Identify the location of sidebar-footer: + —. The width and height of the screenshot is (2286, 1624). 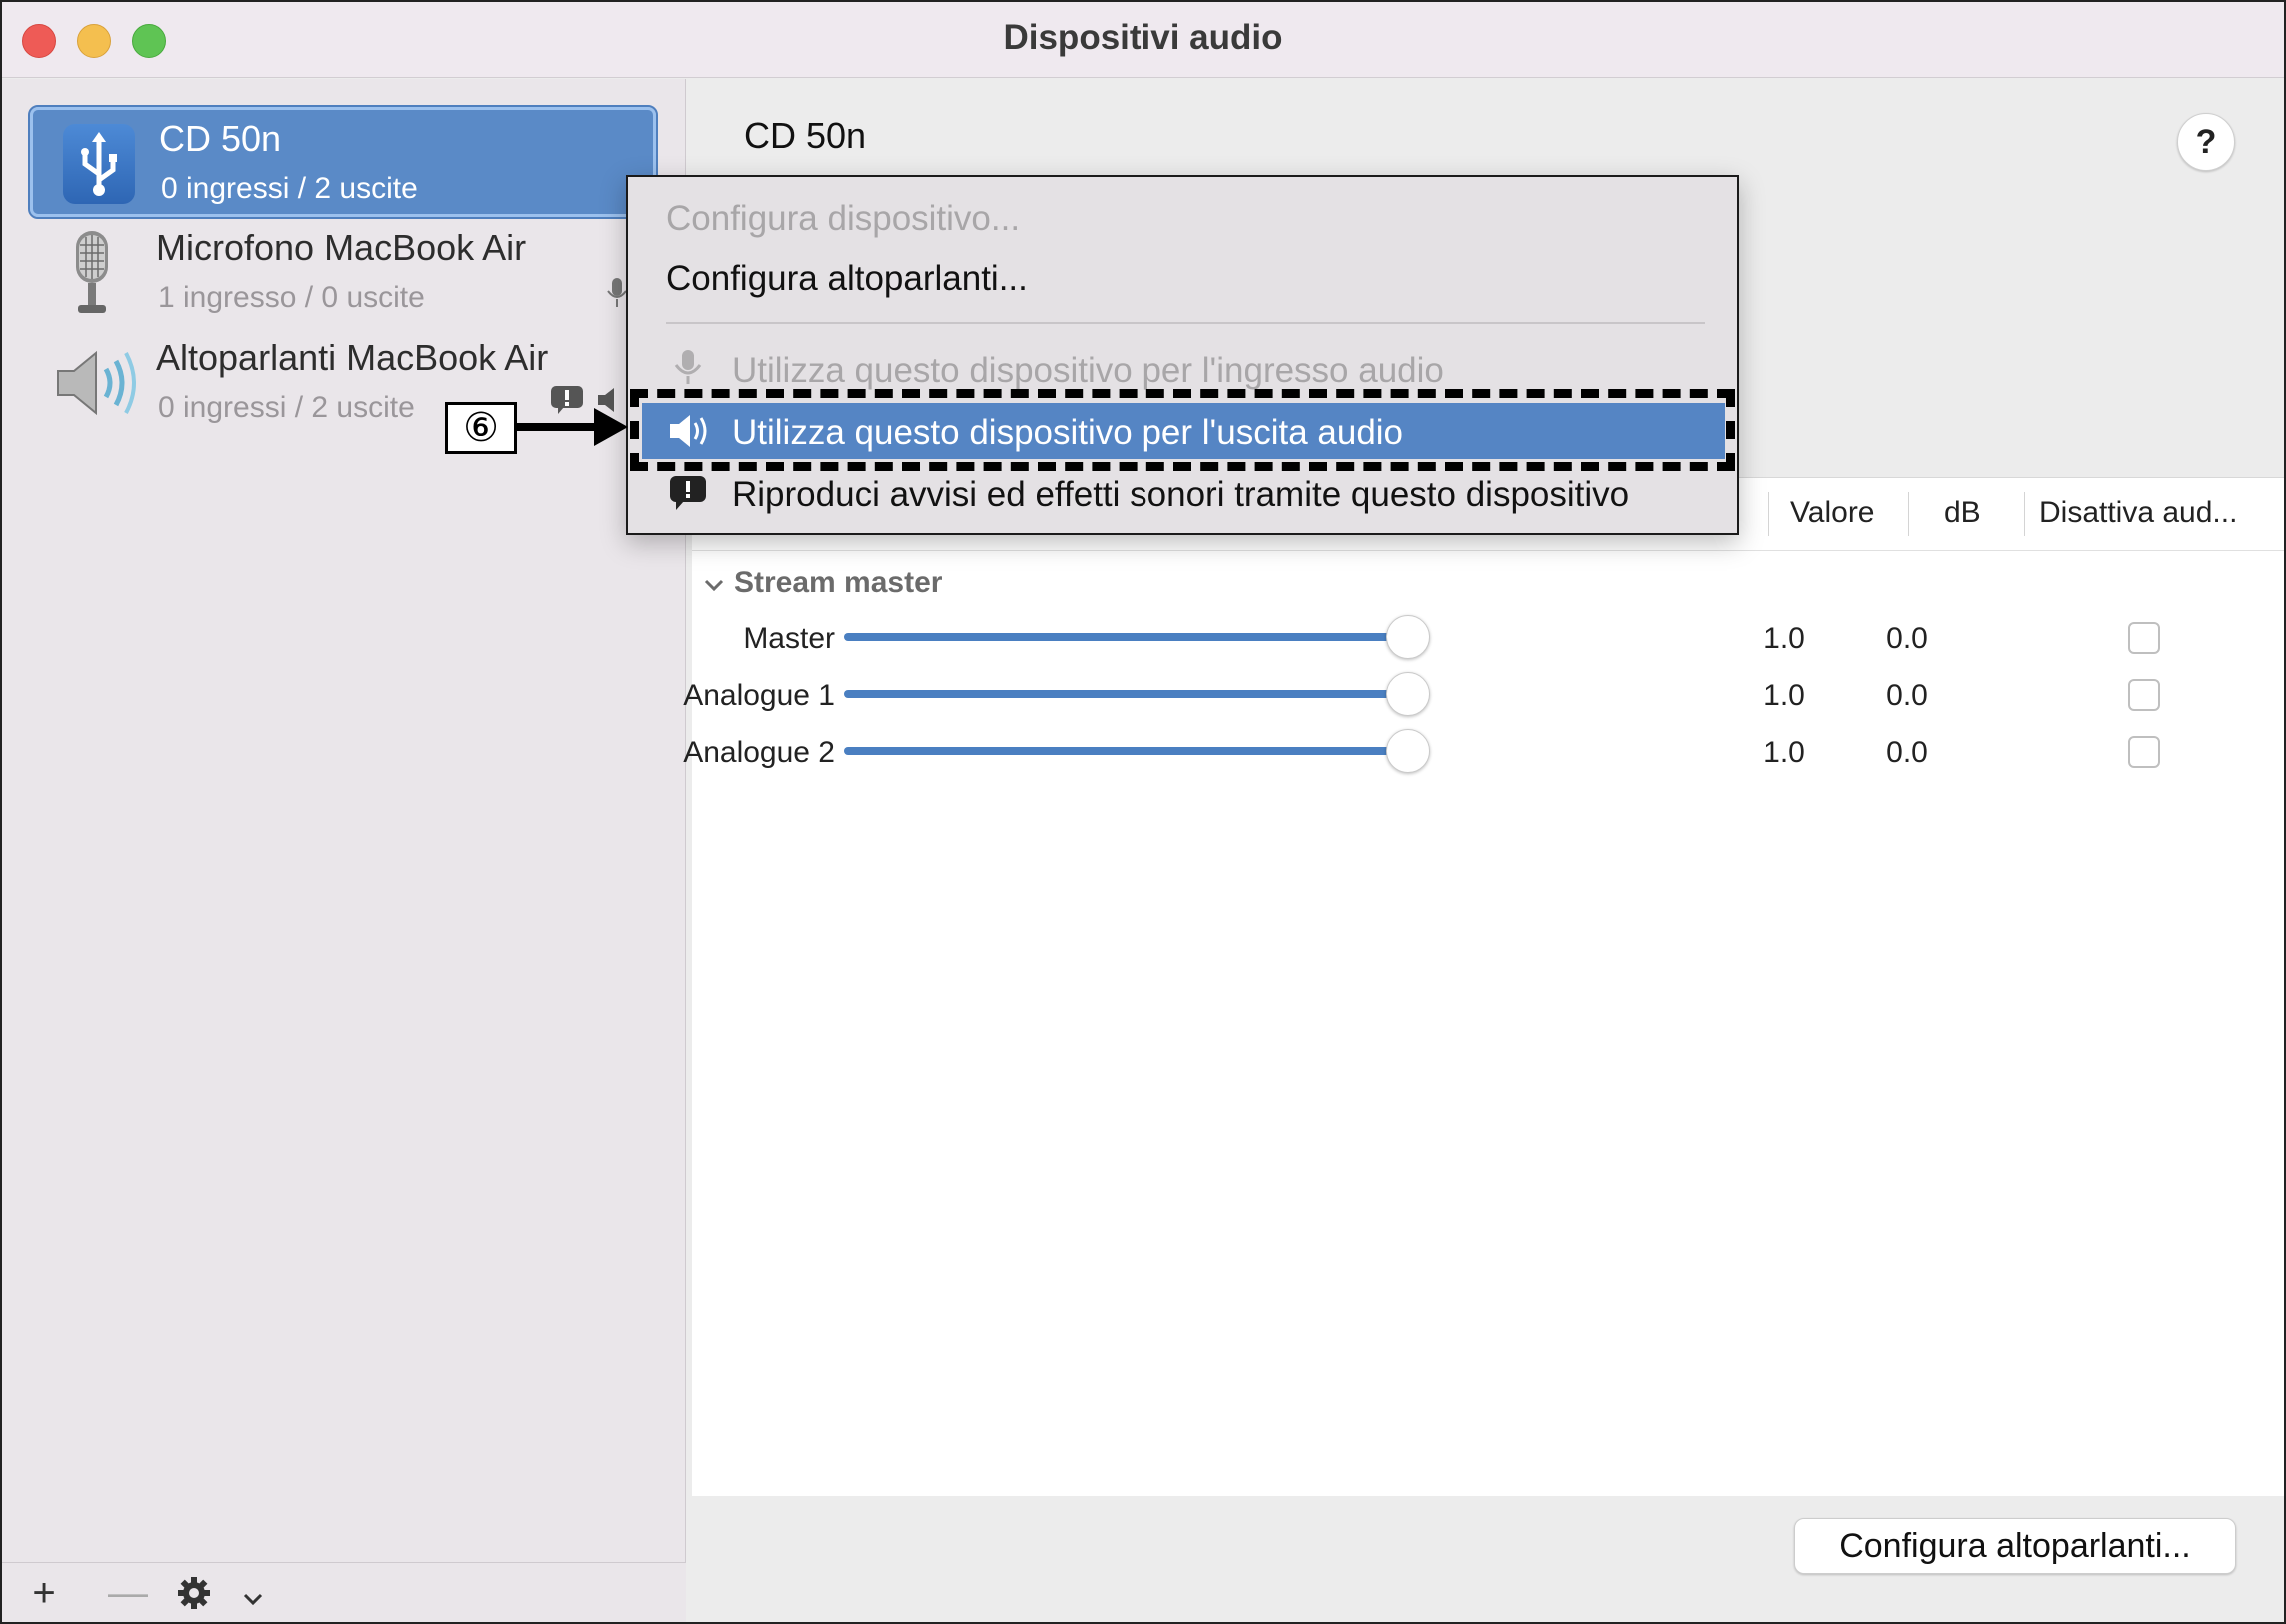
(344, 1592).